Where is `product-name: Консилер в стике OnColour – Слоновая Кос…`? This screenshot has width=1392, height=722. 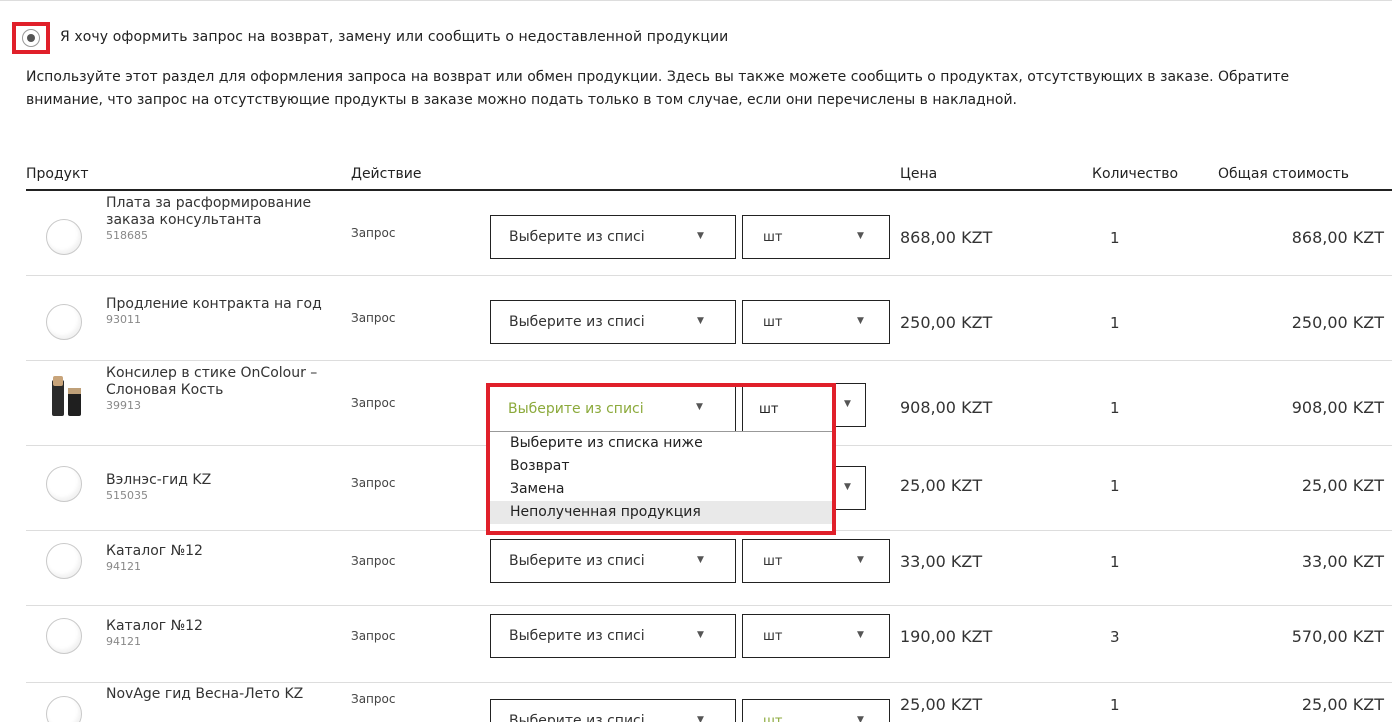 product-name: Консилер в стике OnColour – Слоновая Кос… is located at coordinates (226, 388).